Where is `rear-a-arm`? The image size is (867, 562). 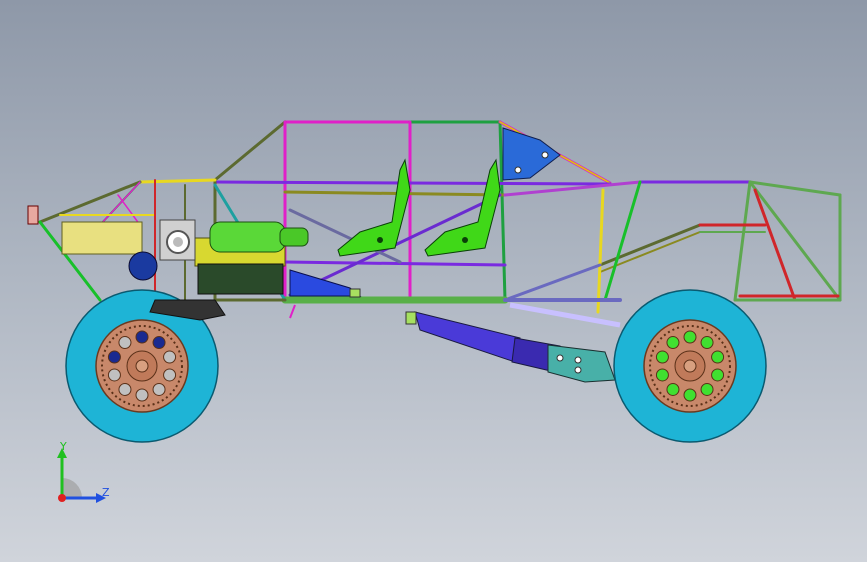
rear-a-arm is located at coordinates (513, 342).